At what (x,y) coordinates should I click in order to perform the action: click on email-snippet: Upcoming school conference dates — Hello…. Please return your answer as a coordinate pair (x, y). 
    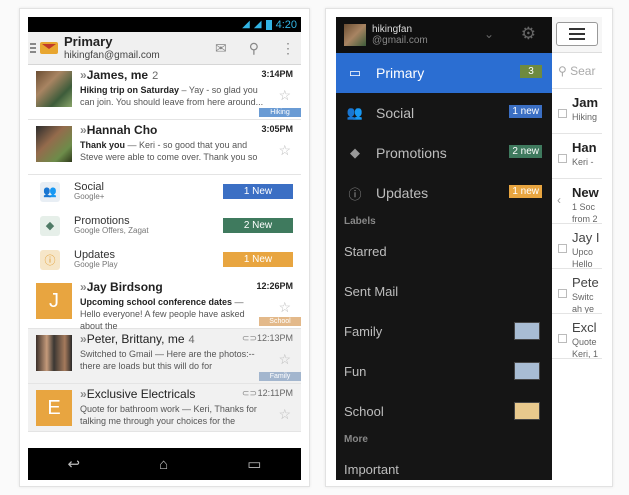
    Looking at the image, I should click on (173, 314).